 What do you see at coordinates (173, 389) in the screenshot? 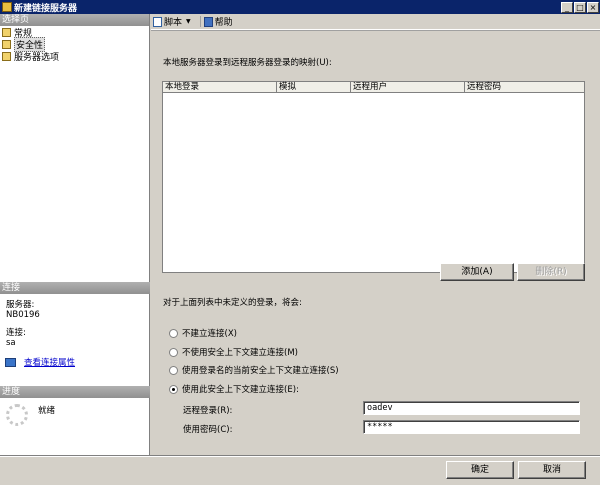
I see `radio-button-checked` at bounding box center [173, 389].